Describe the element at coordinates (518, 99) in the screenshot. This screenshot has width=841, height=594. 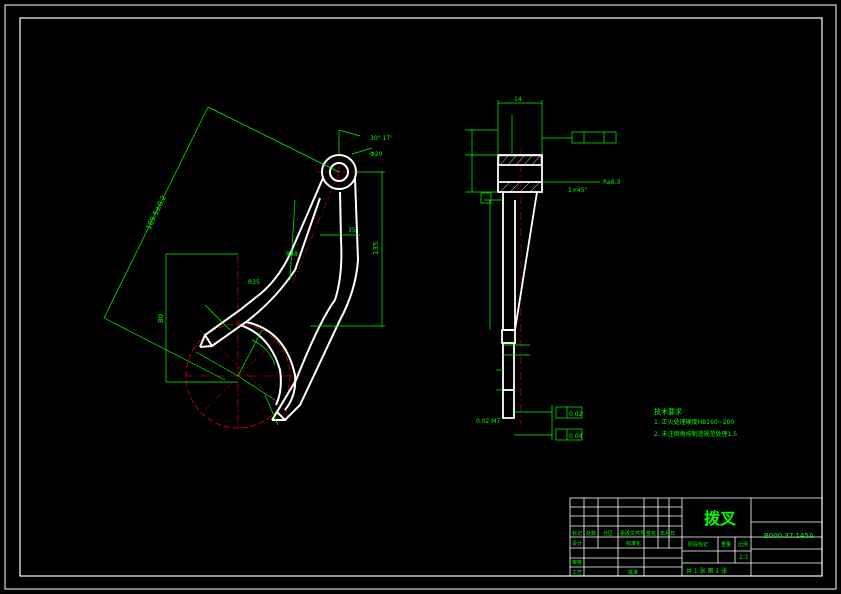
I see `dim-side-w: 14` at that location.